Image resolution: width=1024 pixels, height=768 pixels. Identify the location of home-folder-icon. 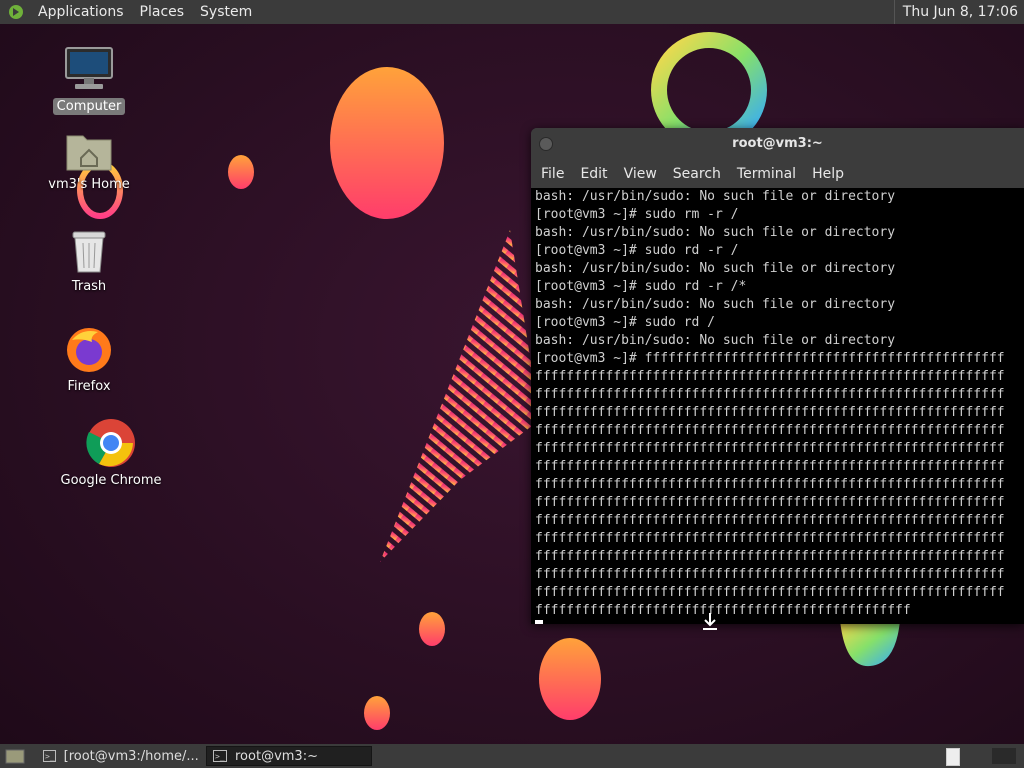
(89, 153).